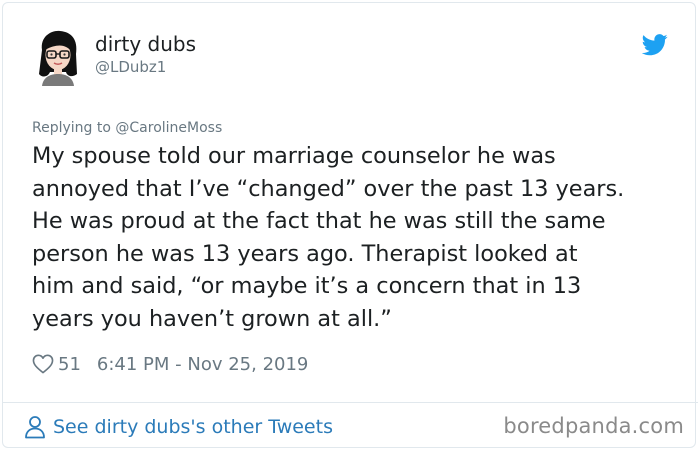 The width and height of the screenshot is (700, 452). I want to click on reply-context: Replying to @CarolineMoss, so click(127, 128).